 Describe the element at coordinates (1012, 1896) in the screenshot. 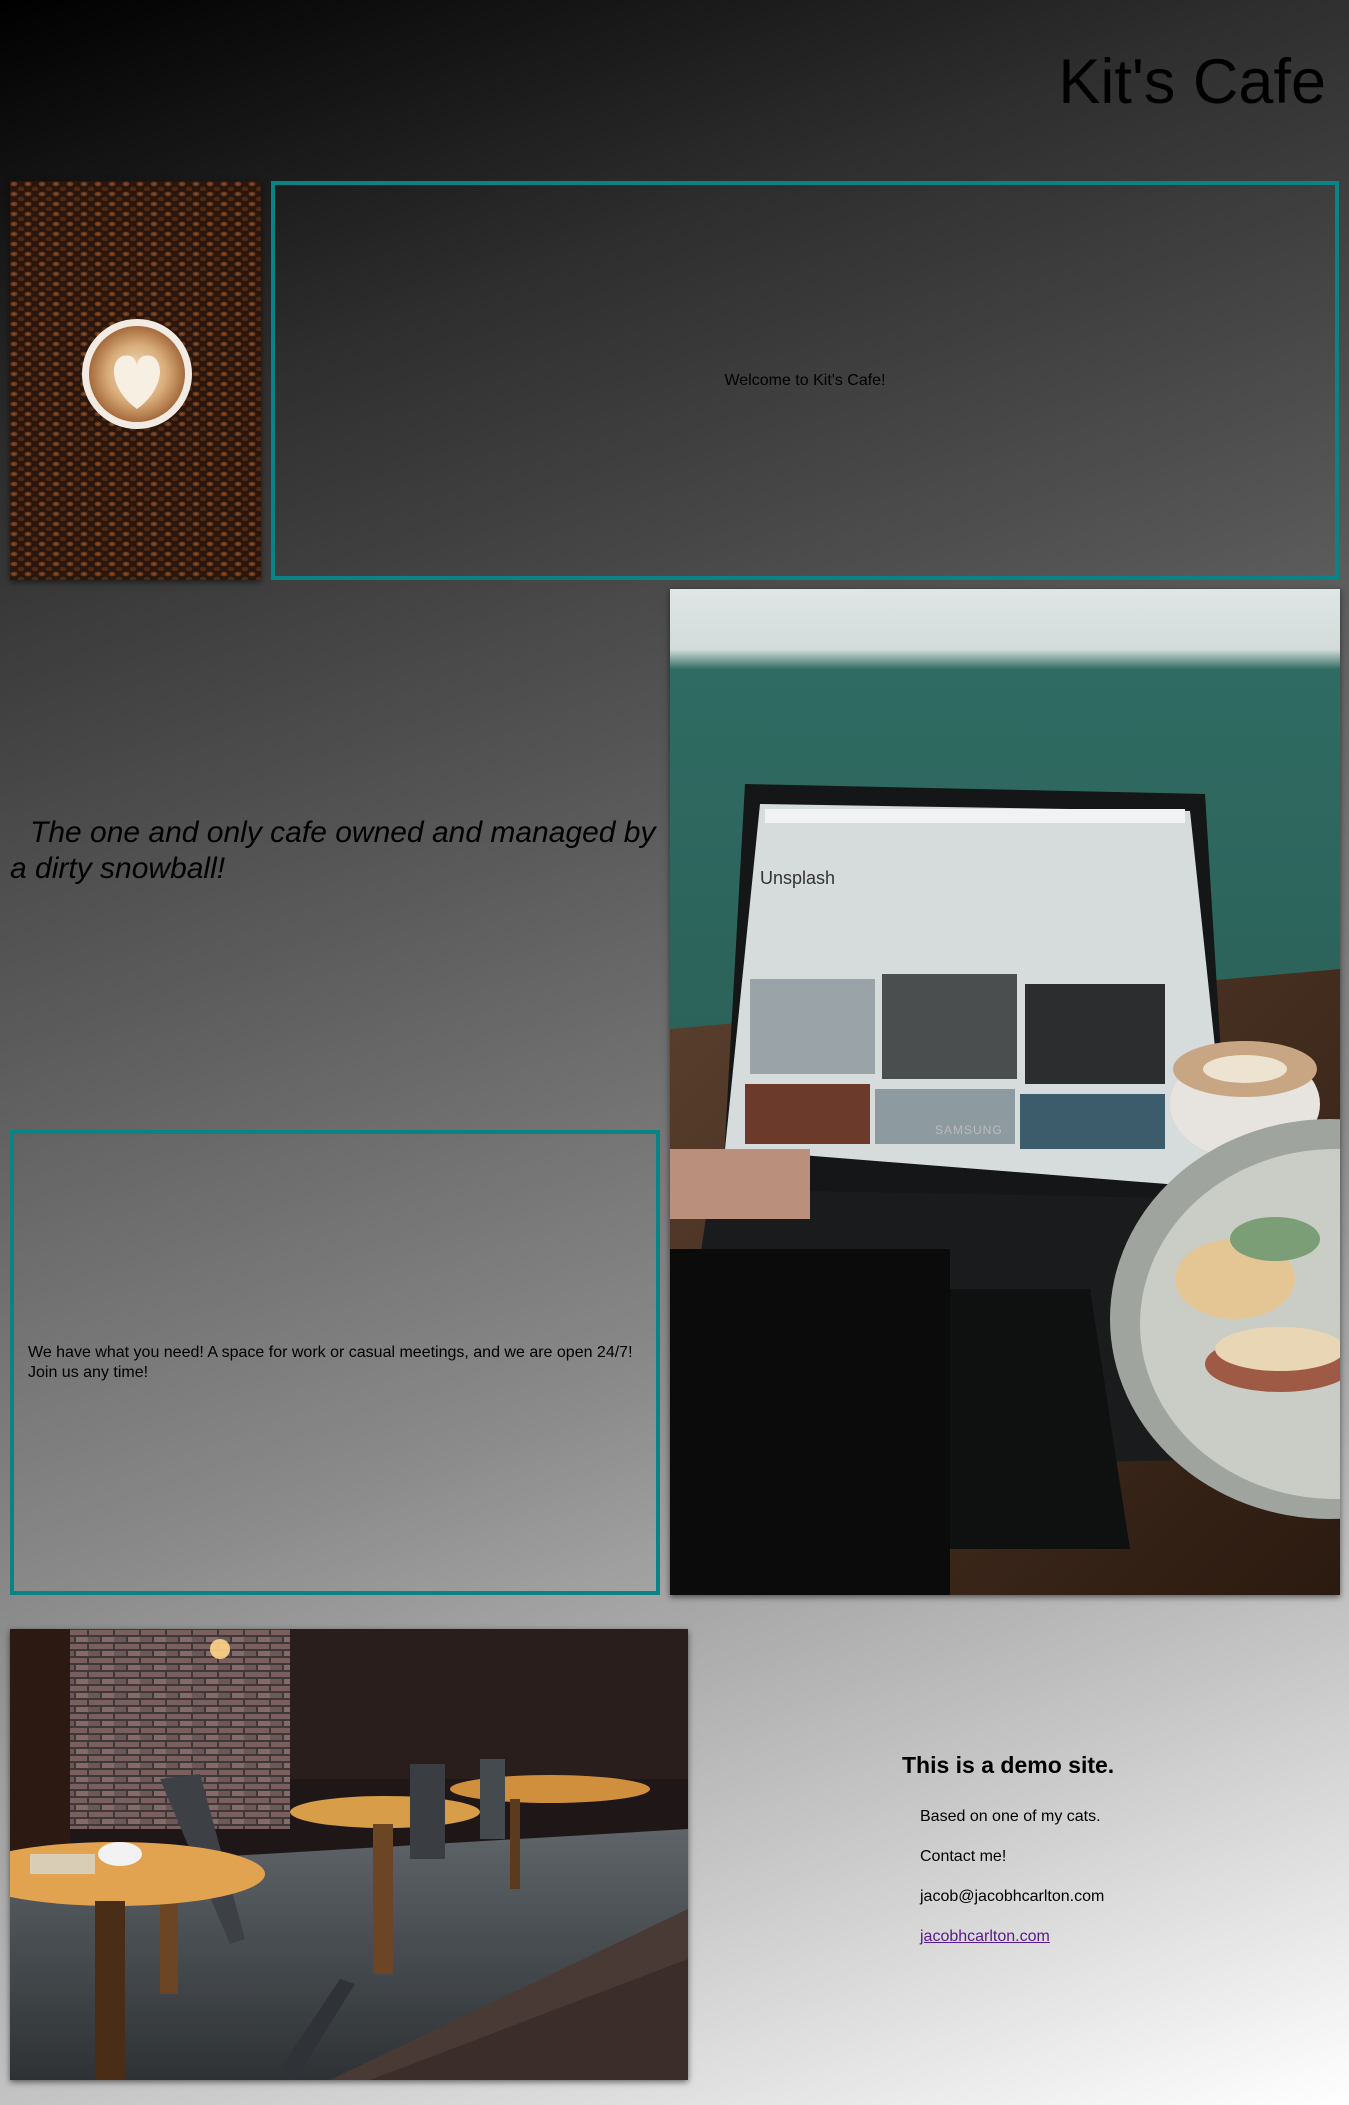

I see `contact-email: jacob@jacobhcarlton.com` at that location.